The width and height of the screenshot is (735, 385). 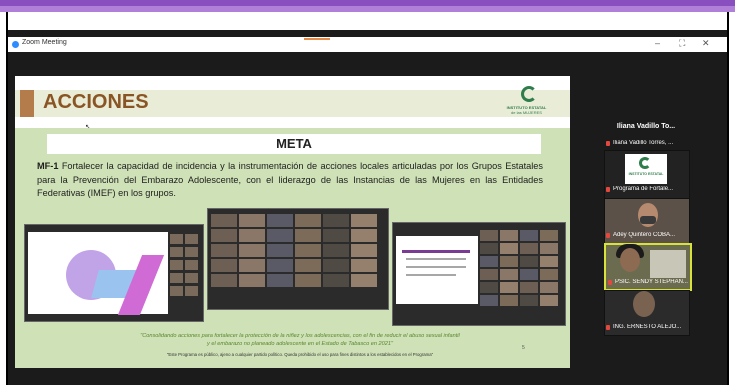 What do you see at coordinates (96, 102) in the screenshot?
I see `slide-title: ACCIONES` at bounding box center [96, 102].